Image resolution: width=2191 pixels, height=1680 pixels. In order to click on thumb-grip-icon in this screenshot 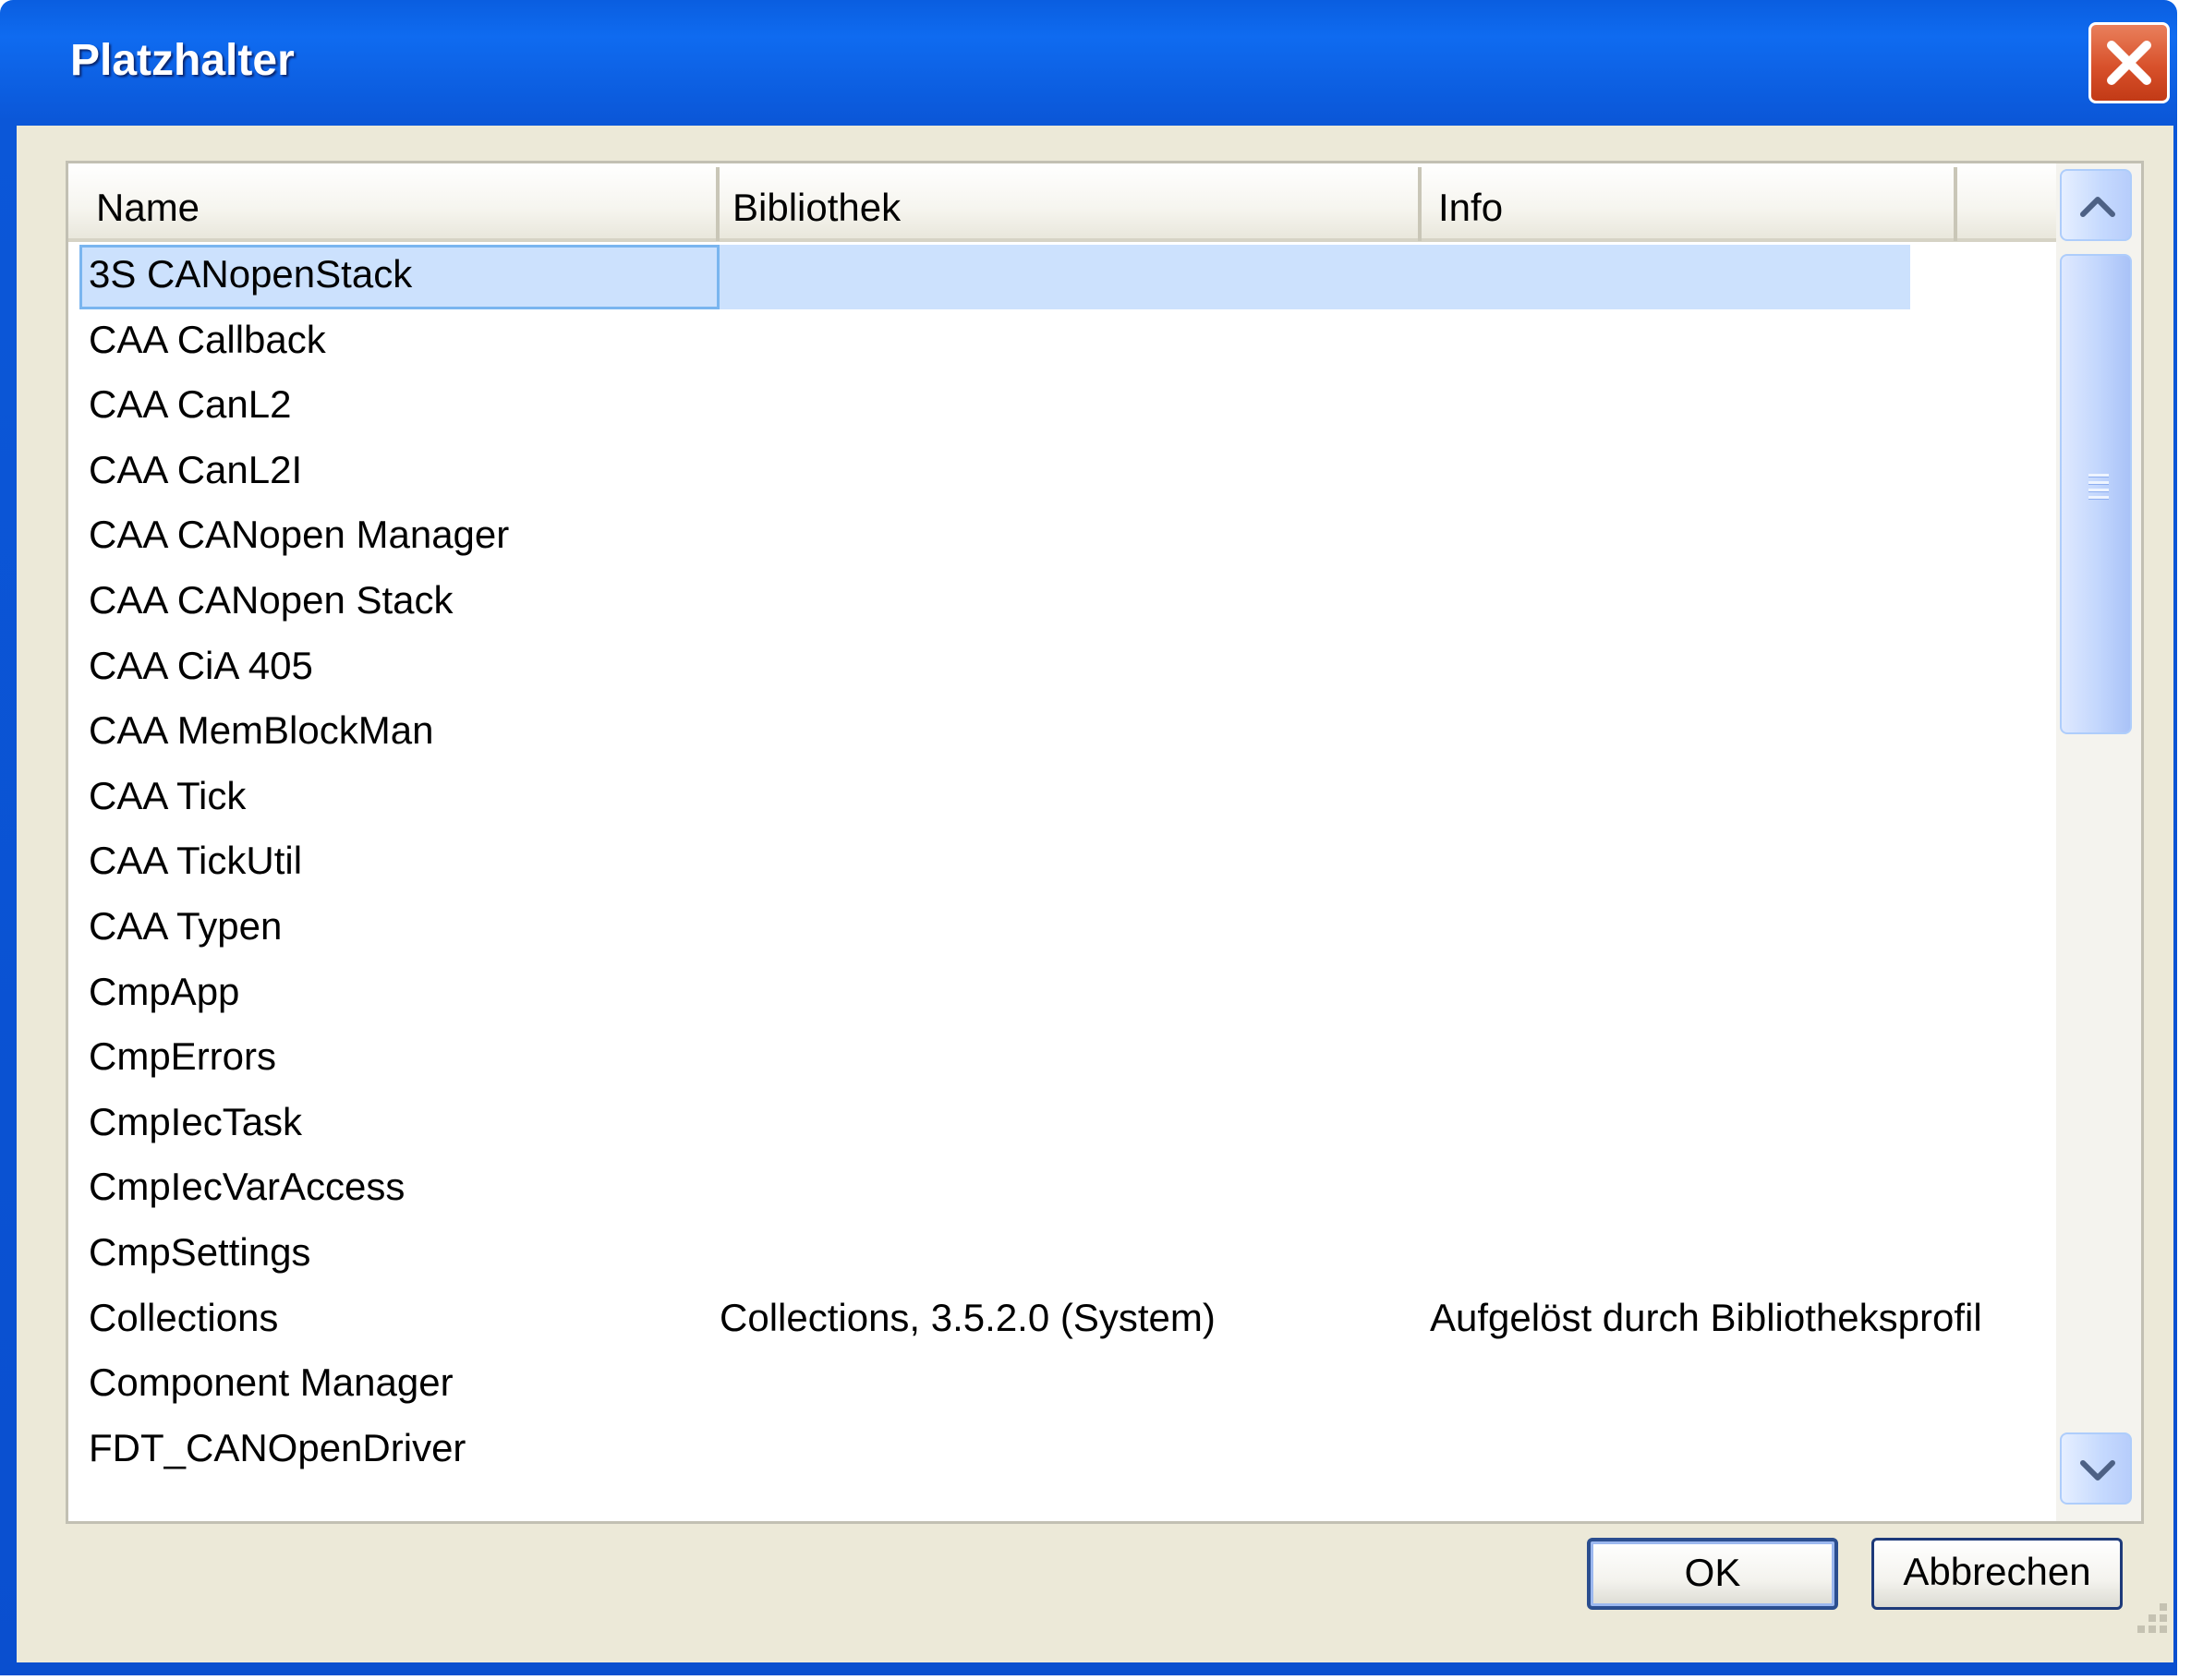, I will do `click(2098, 488)`.